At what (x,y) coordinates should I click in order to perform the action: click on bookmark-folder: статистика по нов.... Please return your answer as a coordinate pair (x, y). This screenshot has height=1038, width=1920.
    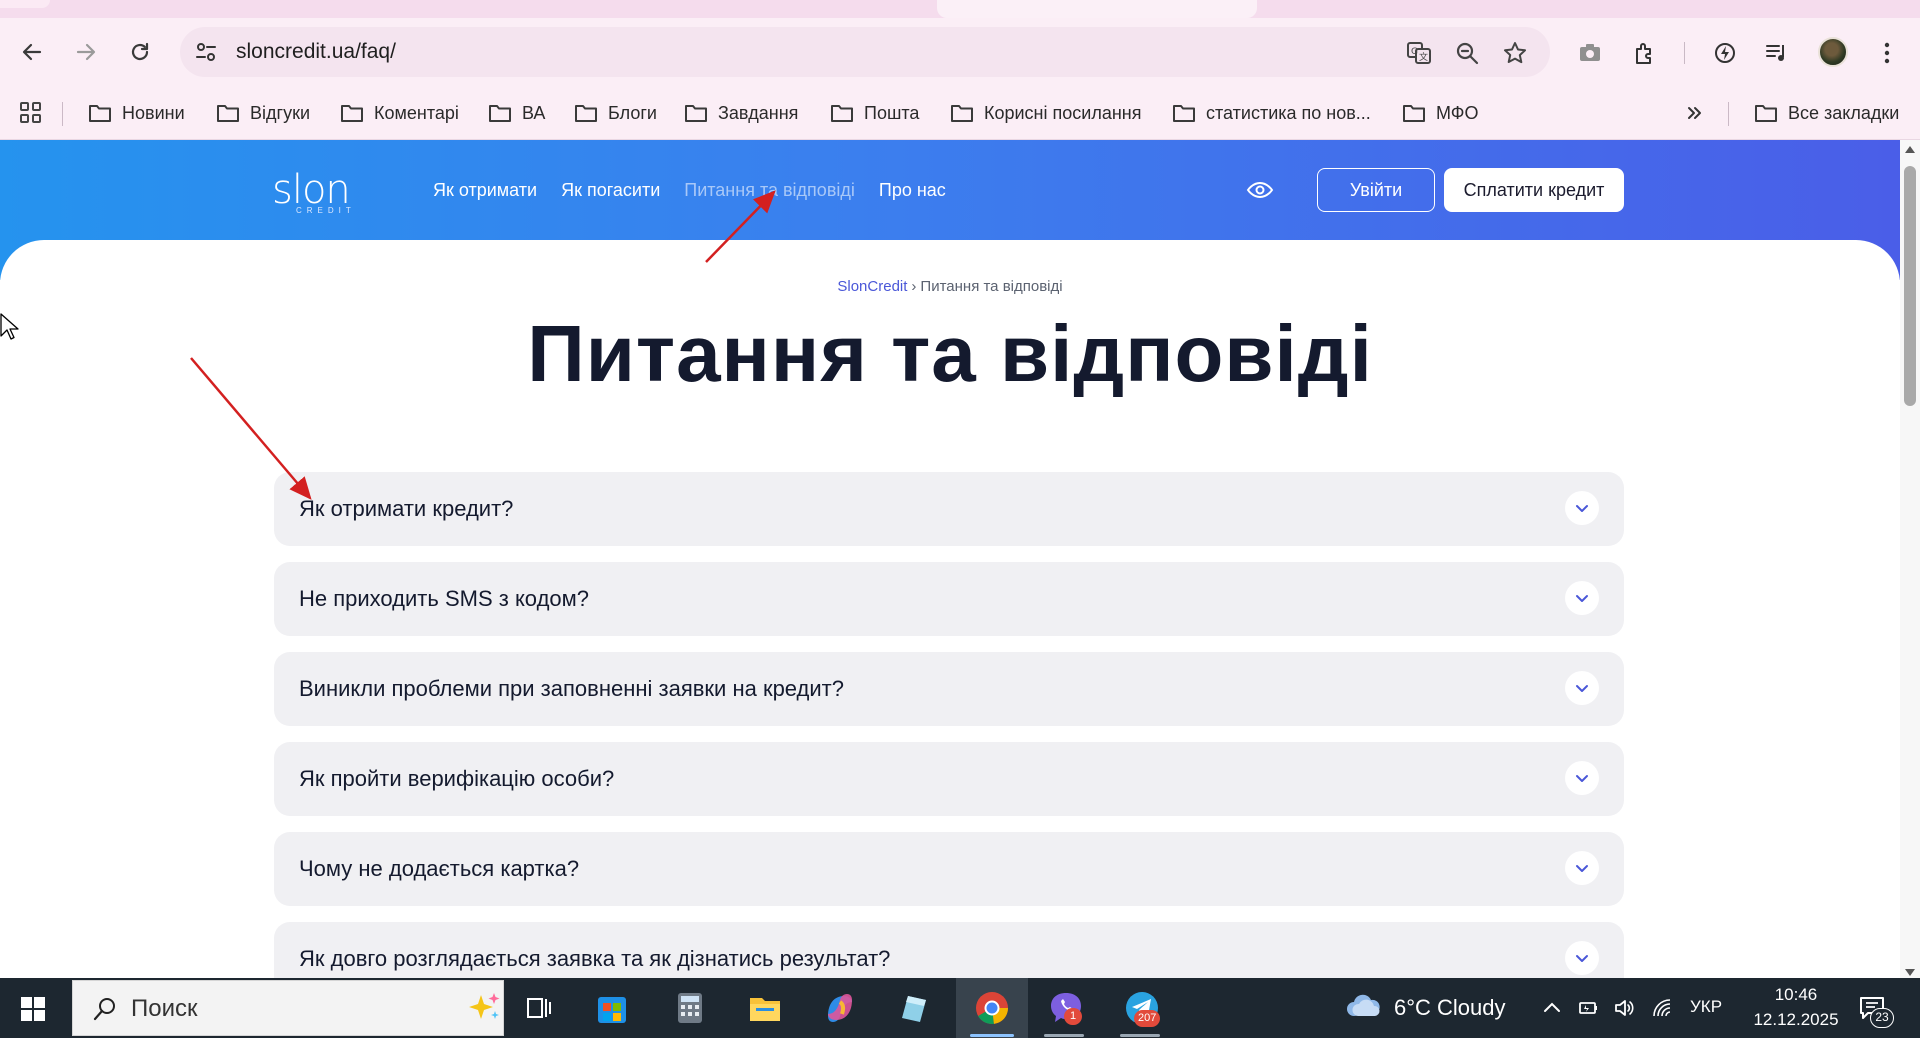
    Looking at the image, I should click on (1271, 113).